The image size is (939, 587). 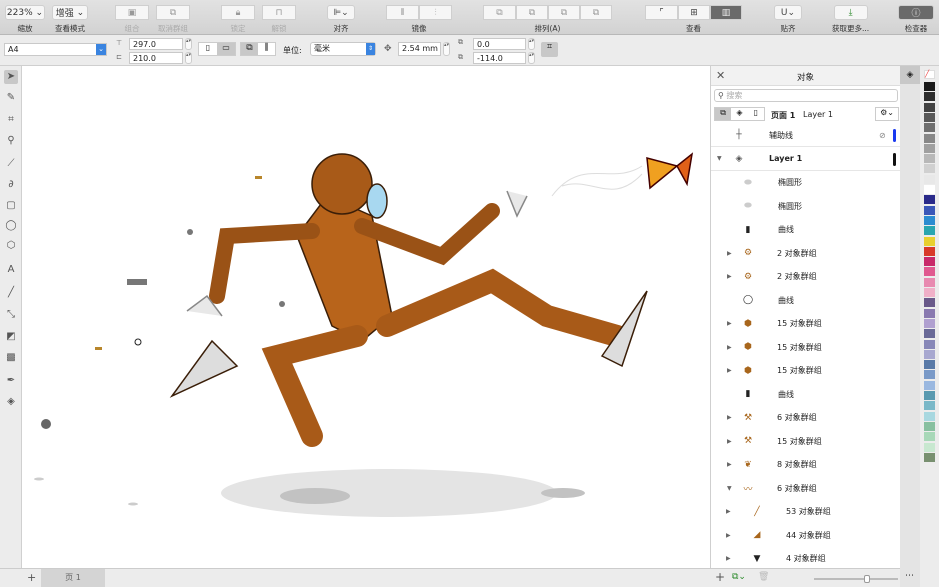 What do you see at coordinates (11, 246) in the screenshot?
I see `polygon-tool-icon: ⬡` at bounding box center [11, 246].